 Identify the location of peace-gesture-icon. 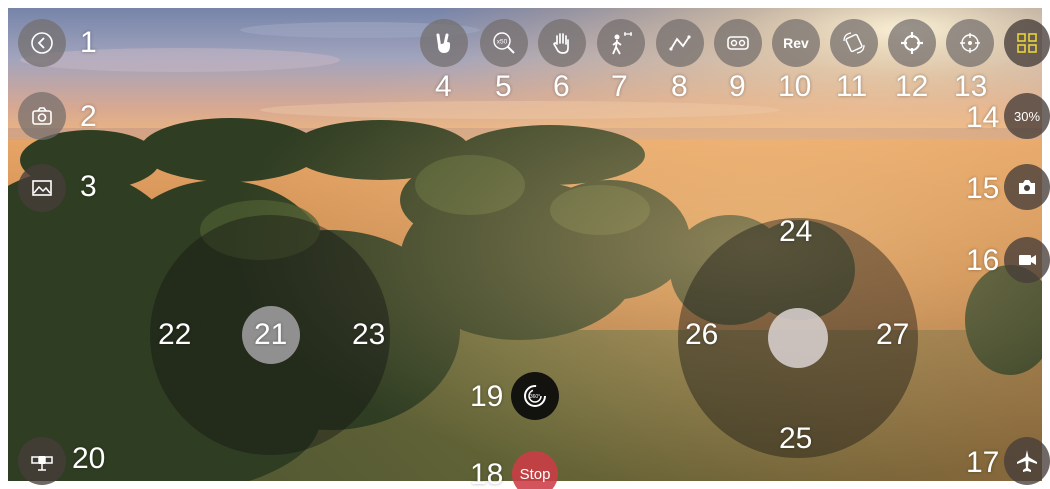
(443, 43).